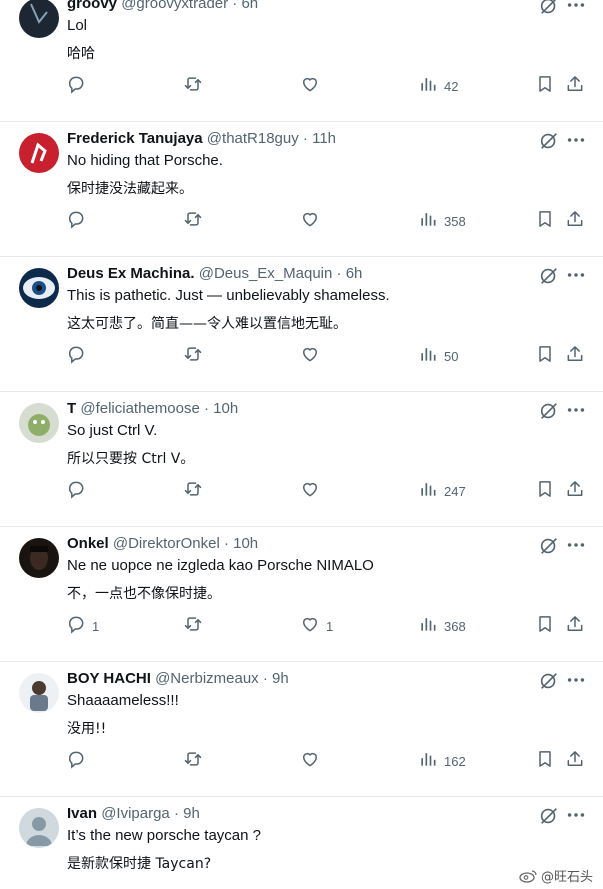  Describe the element at coordinates (438, 86) in the screenshot. I see `views-button: 42` at that location.